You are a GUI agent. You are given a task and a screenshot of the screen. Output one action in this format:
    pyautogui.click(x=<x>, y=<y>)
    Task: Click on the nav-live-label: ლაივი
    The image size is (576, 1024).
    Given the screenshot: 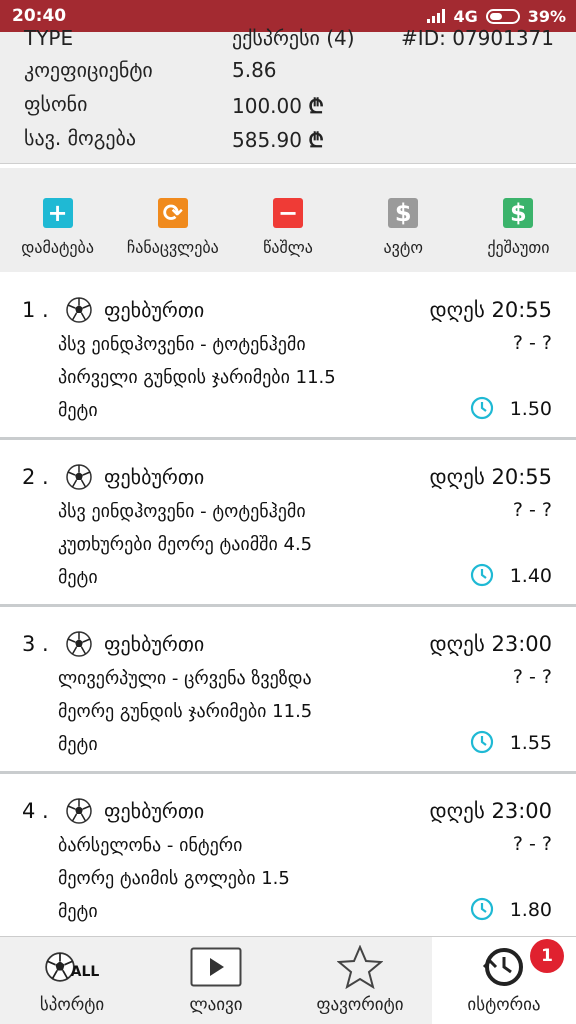 What is the action you would take?
    pyautogui.click(x=216, y=1005)
    